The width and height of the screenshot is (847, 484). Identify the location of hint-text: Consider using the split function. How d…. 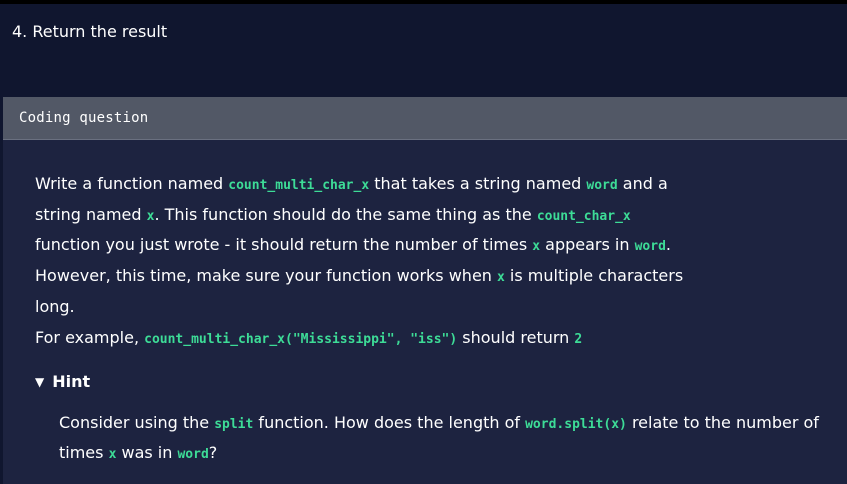
(449, 438).